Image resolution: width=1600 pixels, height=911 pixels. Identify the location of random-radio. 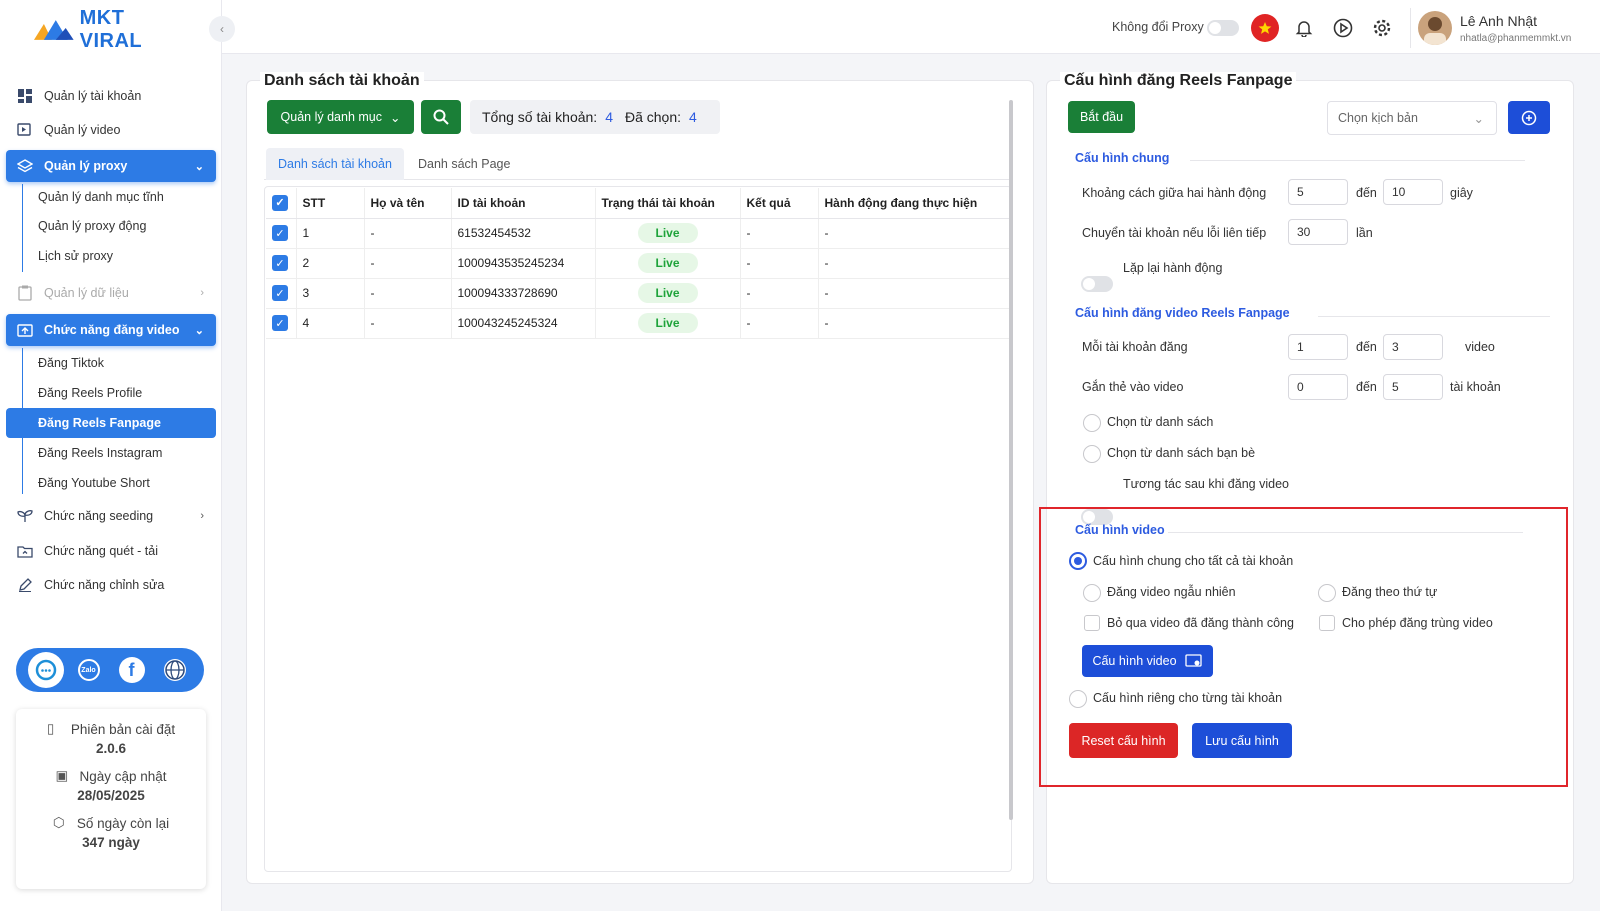
(1092, 593).